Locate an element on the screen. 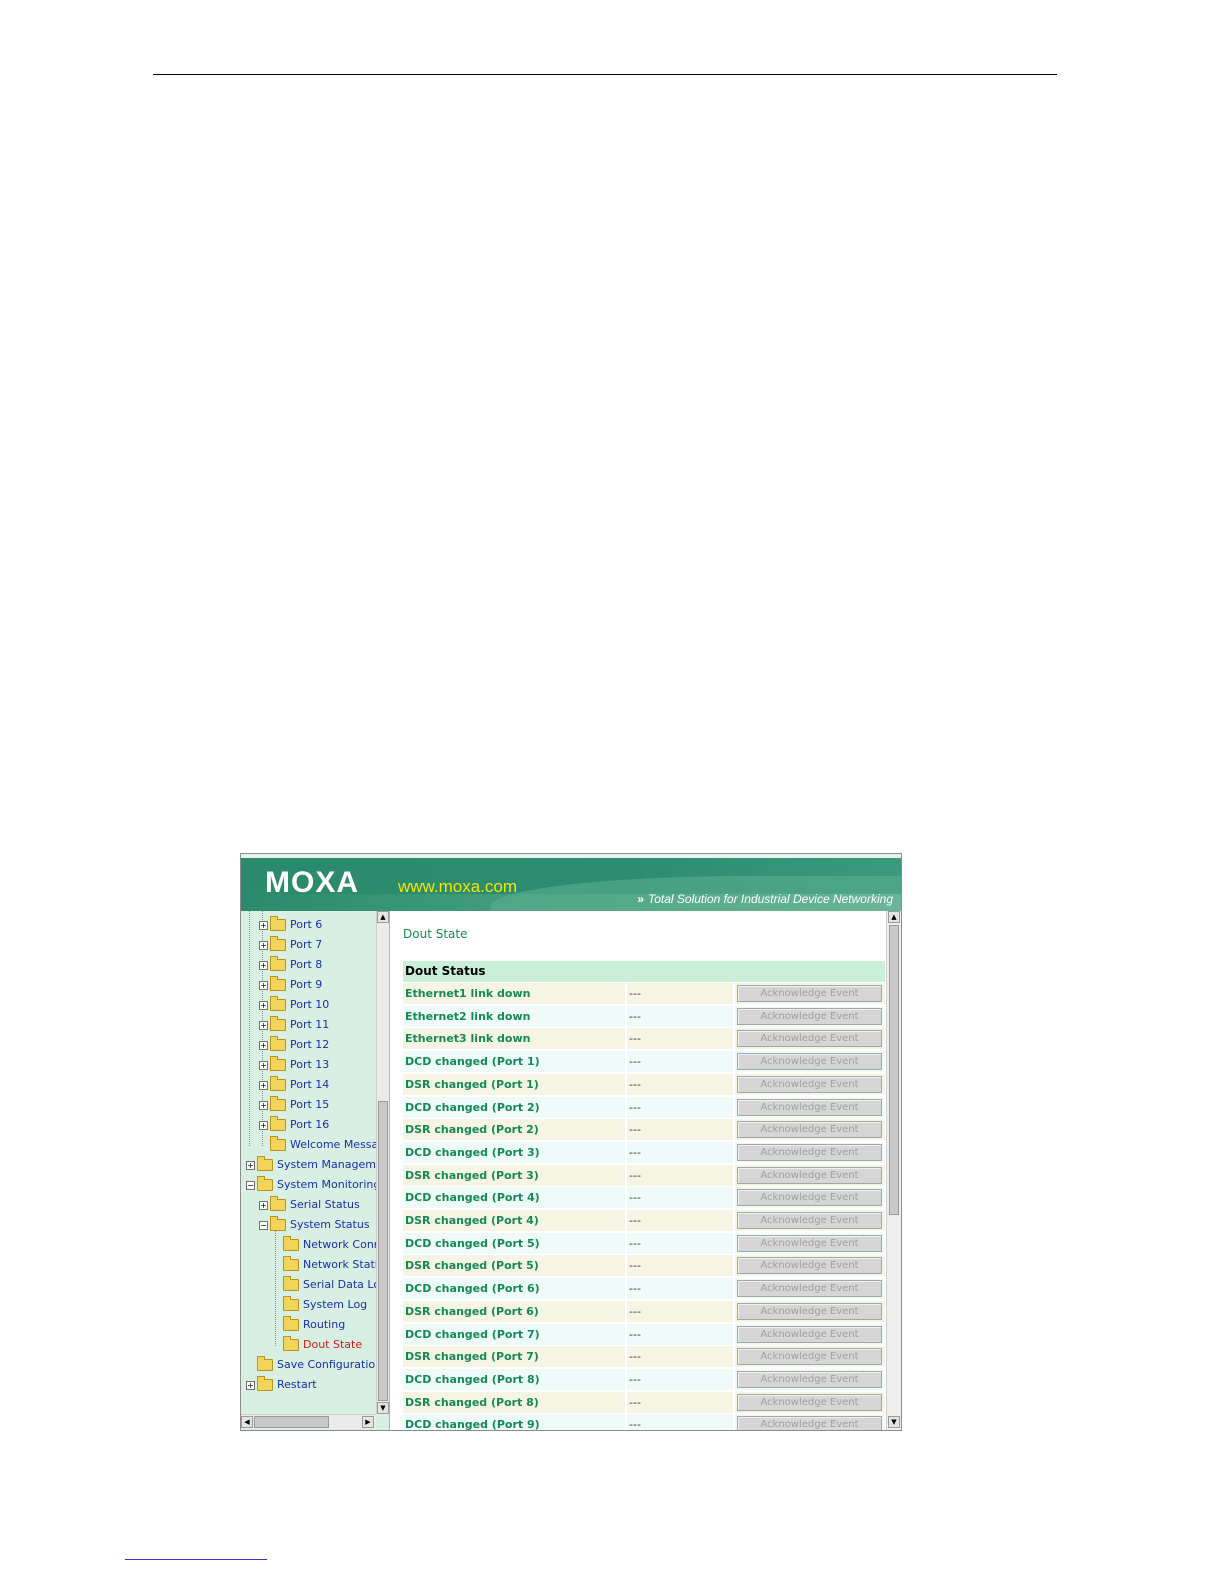 This screenshot has width=1224, height=1584. table-row: DSR changed (Port 6) --- Acknowledge Event is located at coordinates (644, 1311).